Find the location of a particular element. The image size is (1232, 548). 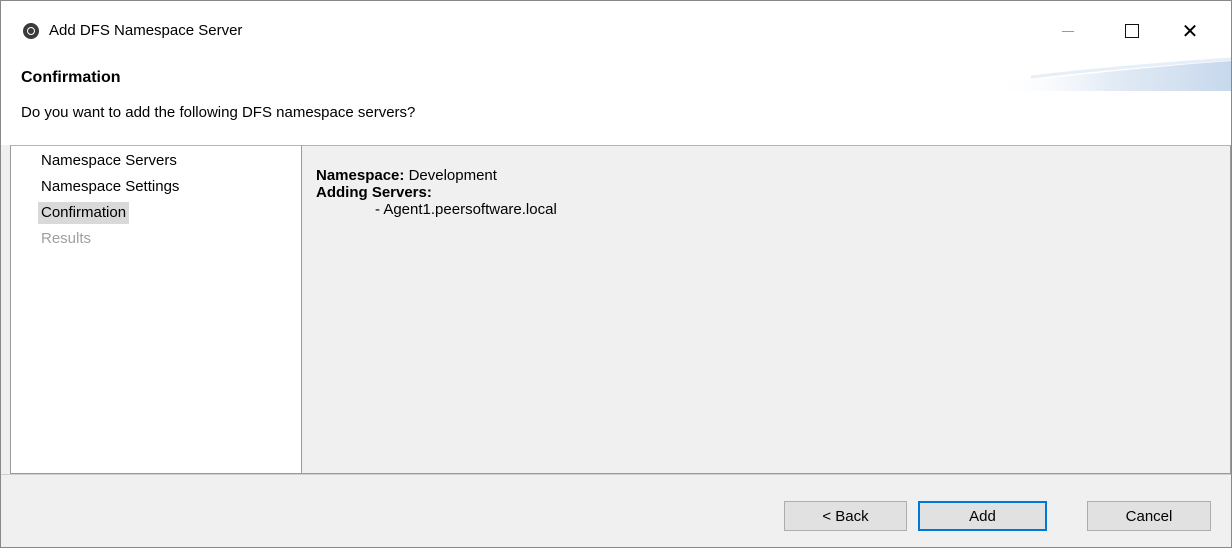

app-icon is located at coordinates (31, 31).